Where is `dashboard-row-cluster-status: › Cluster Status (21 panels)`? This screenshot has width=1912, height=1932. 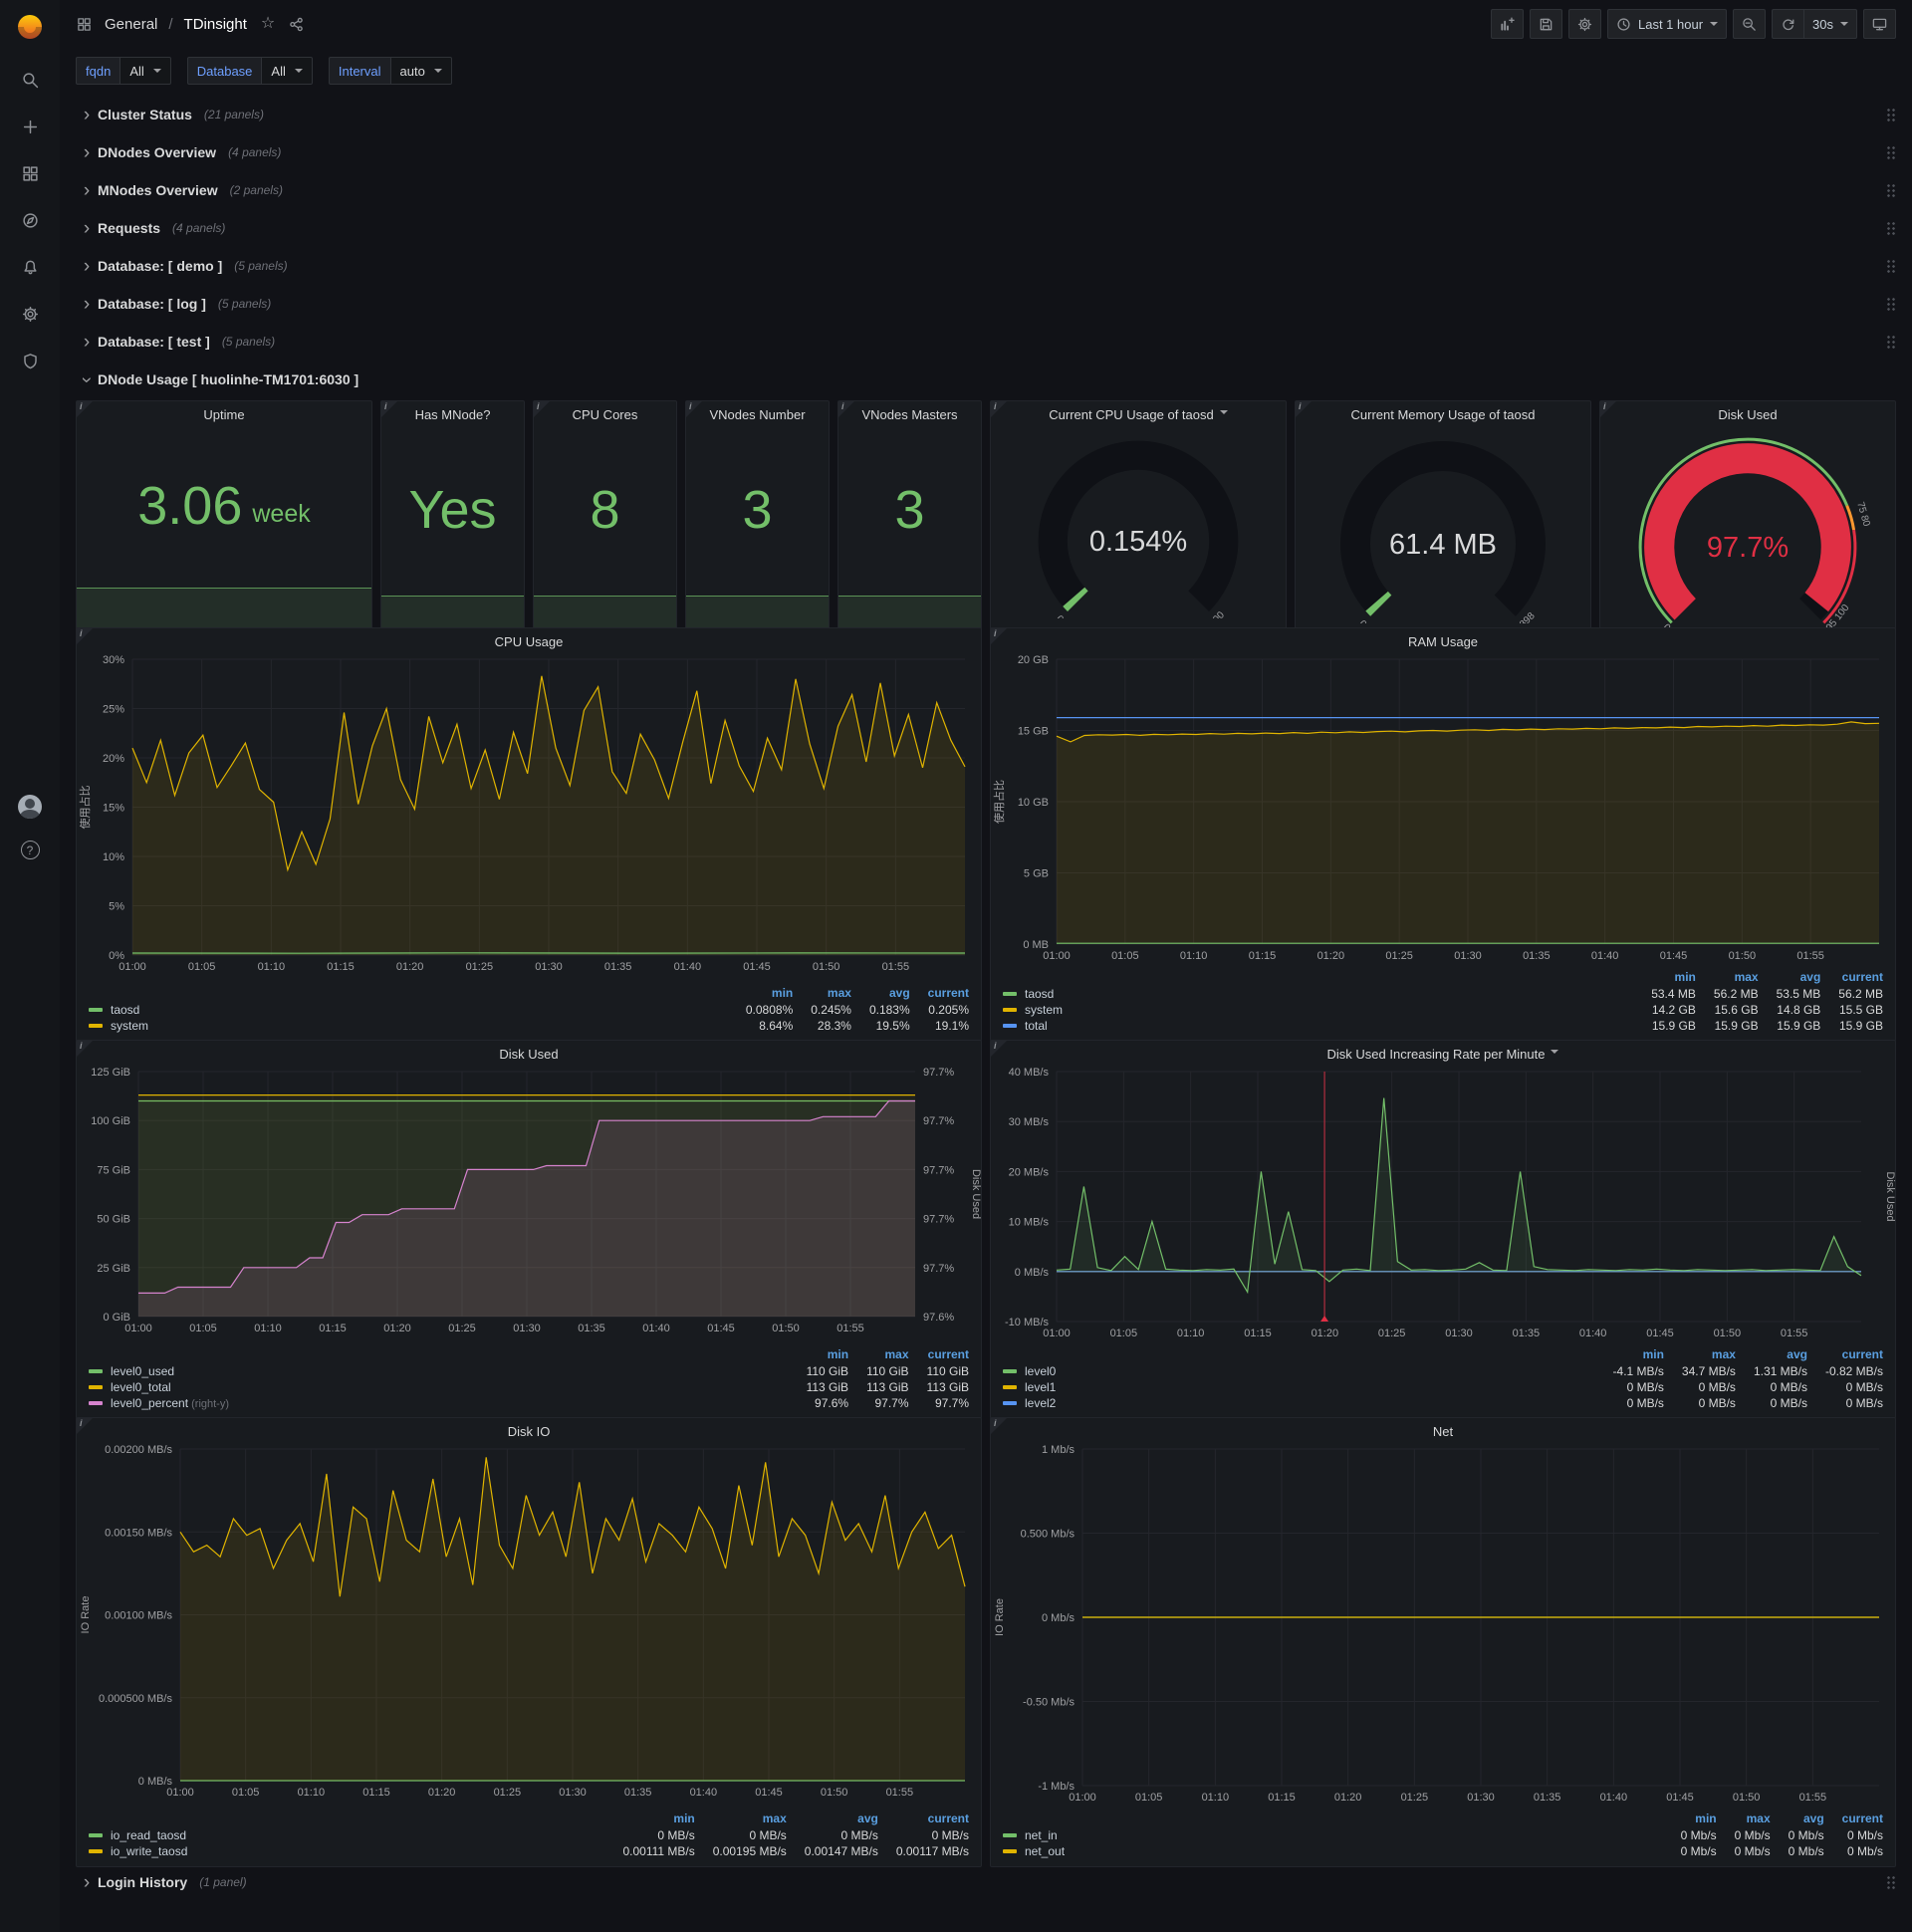
dashboard-row-cluster-status: › Cluster Status (21 panels) is located at coordinates (986, 115).